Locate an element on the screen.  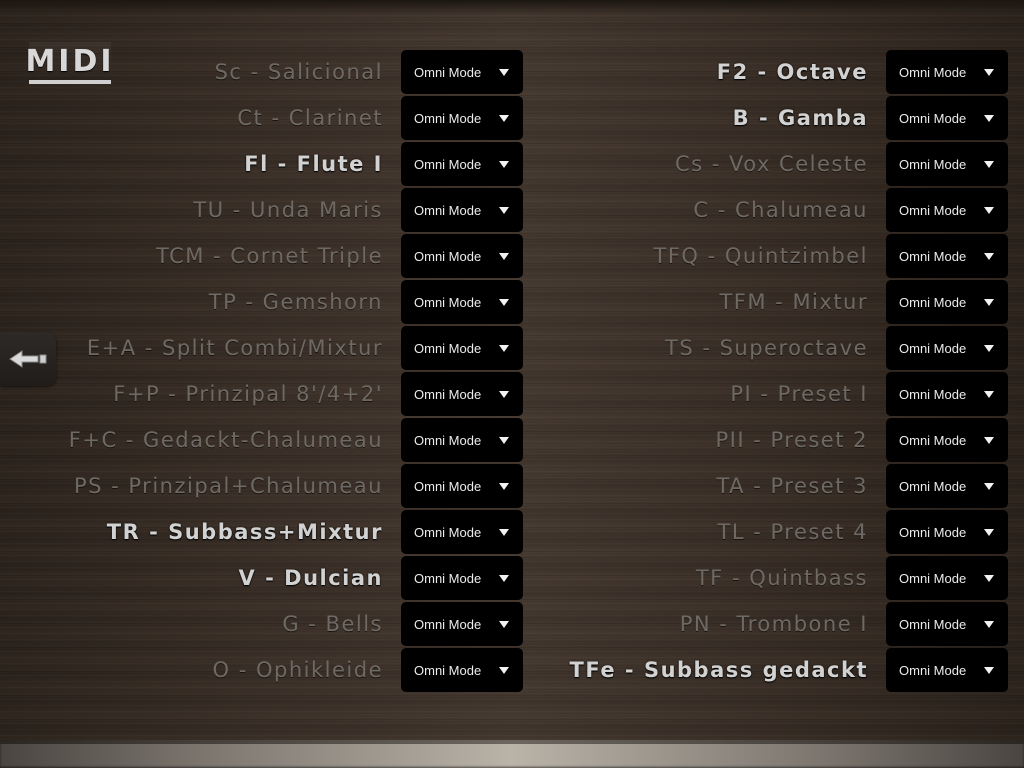
stop-label: TL - Preset 4 is located at coordinates (792, 532).